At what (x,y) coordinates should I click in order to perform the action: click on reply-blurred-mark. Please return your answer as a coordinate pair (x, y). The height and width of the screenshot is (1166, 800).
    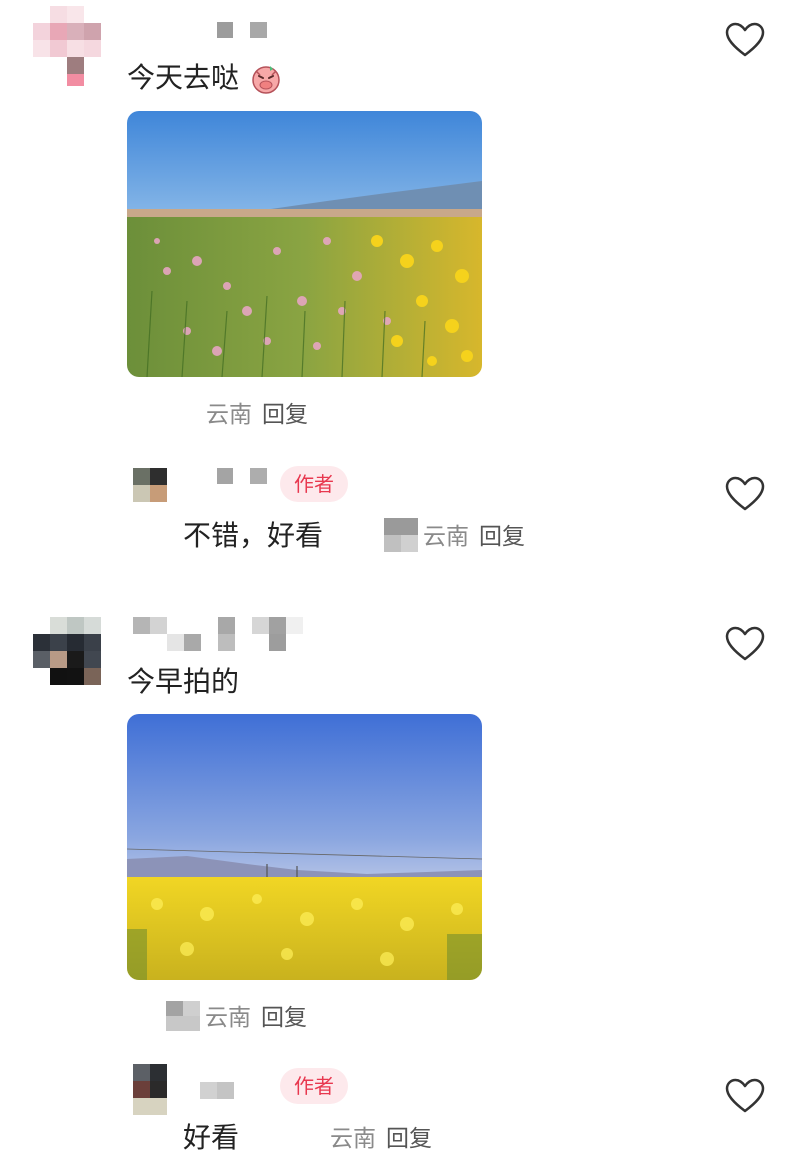
    Looking at the image, I should click on (401, 535).